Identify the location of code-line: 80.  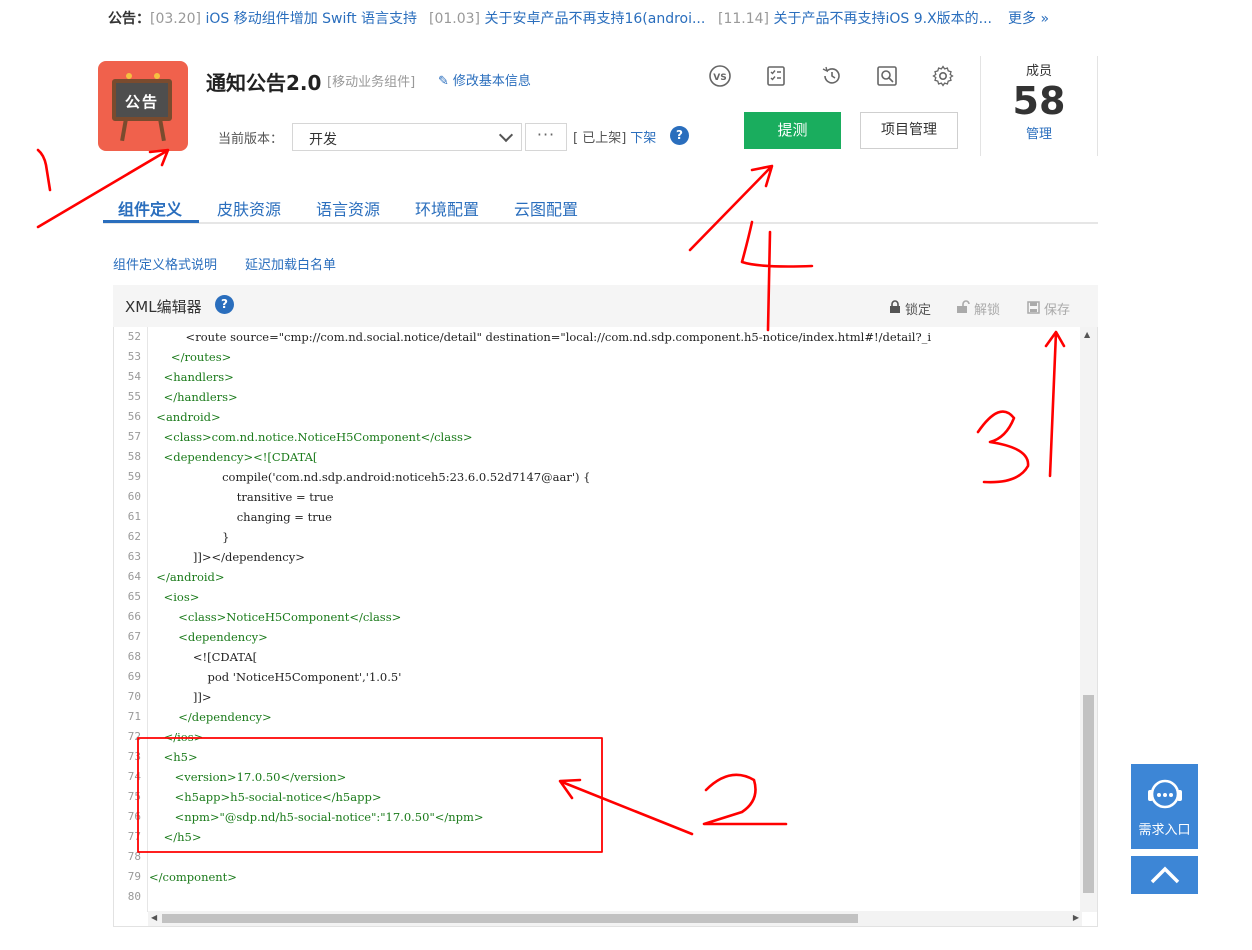
(598, 897).